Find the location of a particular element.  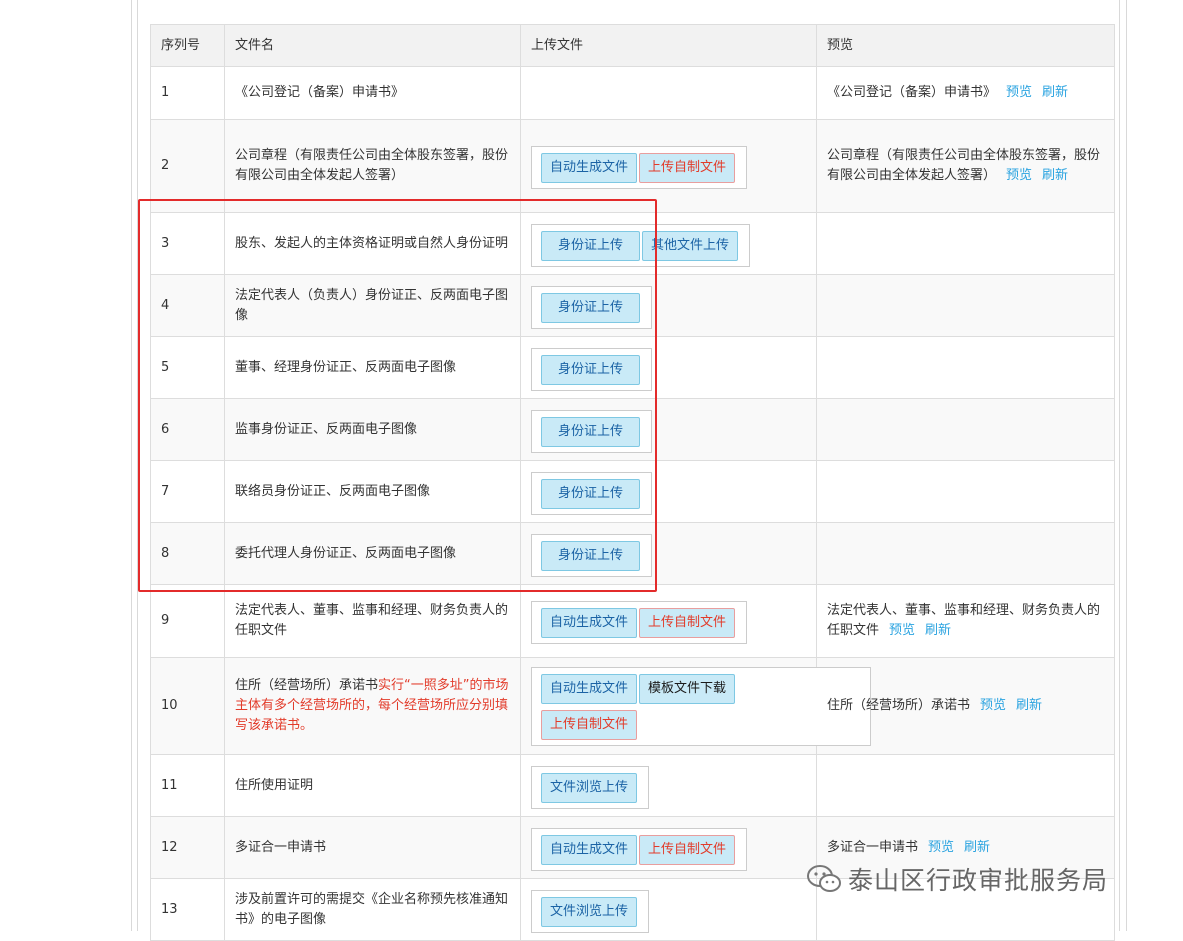

row-file-name: 董事、经理身份证正、反两面电子图像 is located at coordinates (372, 367).